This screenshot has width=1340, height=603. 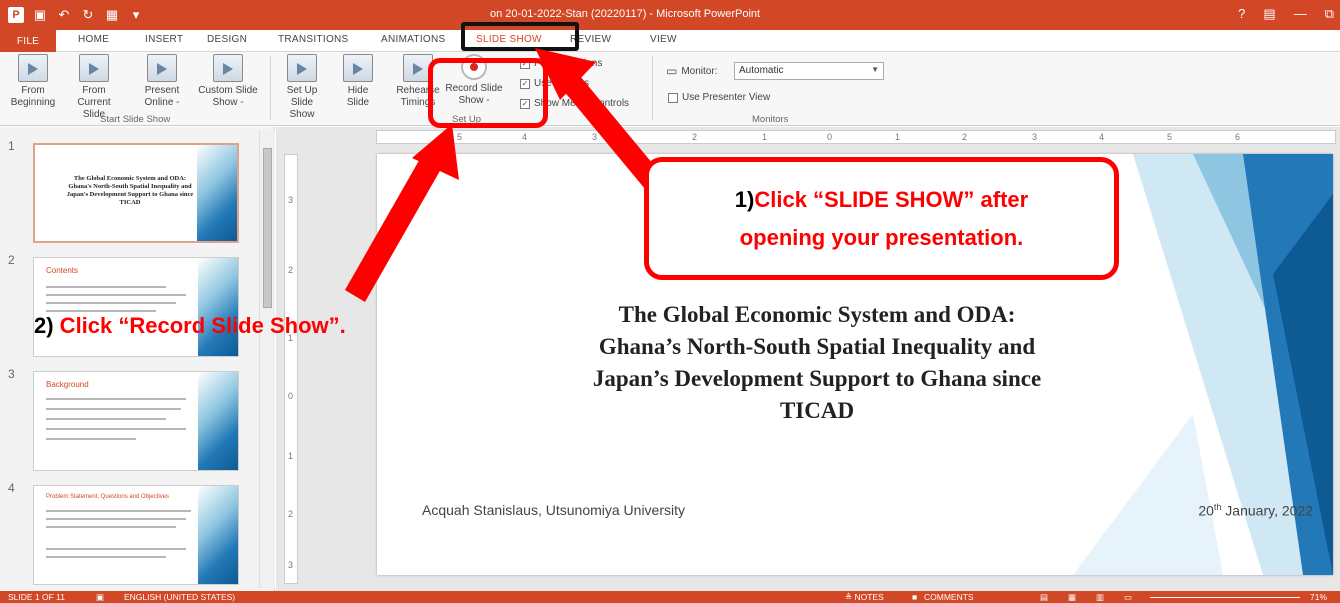 What do you see at coordinates (949, 597) in the screenshot?
I see `comments-button: COMMENTS` at bounding box center [949, 597].